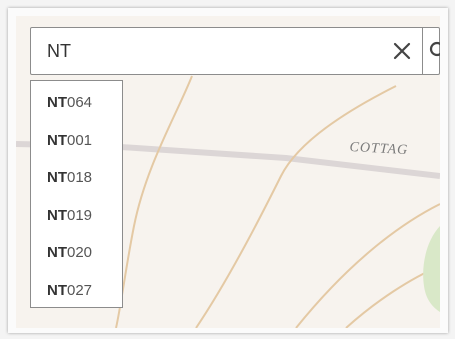 The width and height of the screenshot is (455, 339). I want to click on park-area, so click(431, 269).